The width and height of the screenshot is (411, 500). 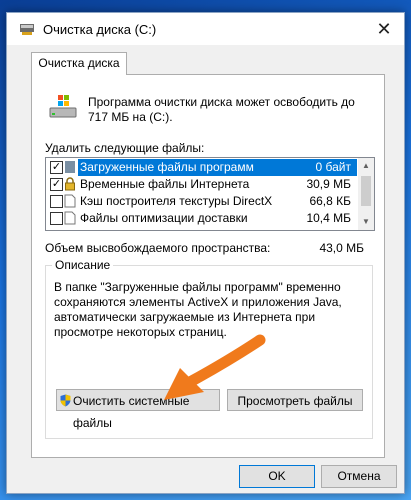 I want to click on file-size: 30,9 МБ, so click(x=328, y=184).